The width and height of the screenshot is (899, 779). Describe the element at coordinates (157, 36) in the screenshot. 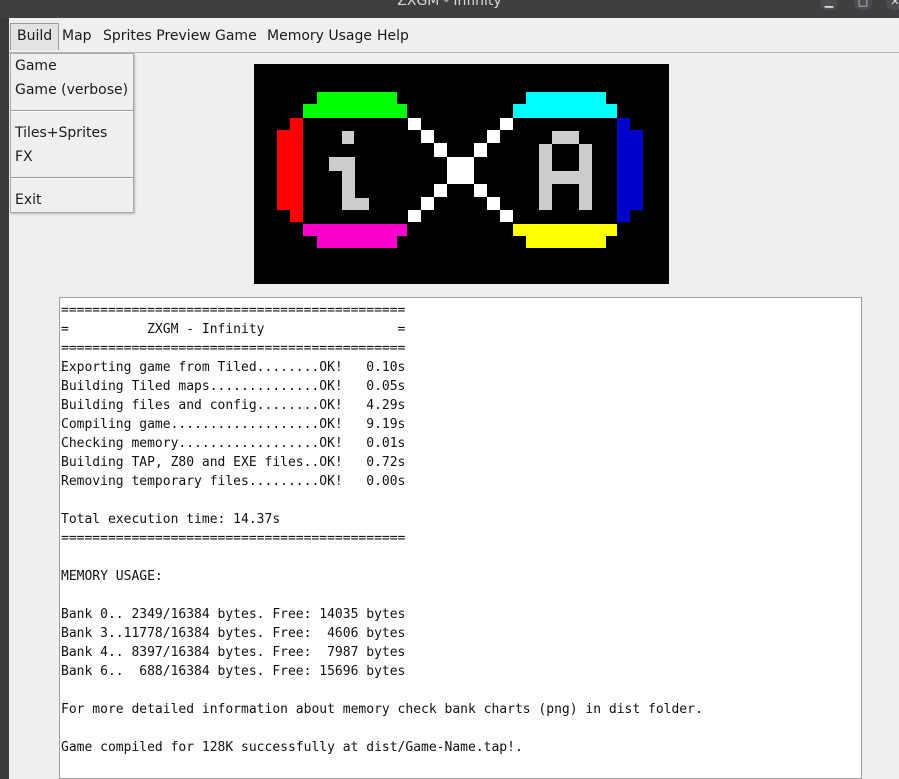

I see `menu-sprites-preview: Sprites Preview` at that location.